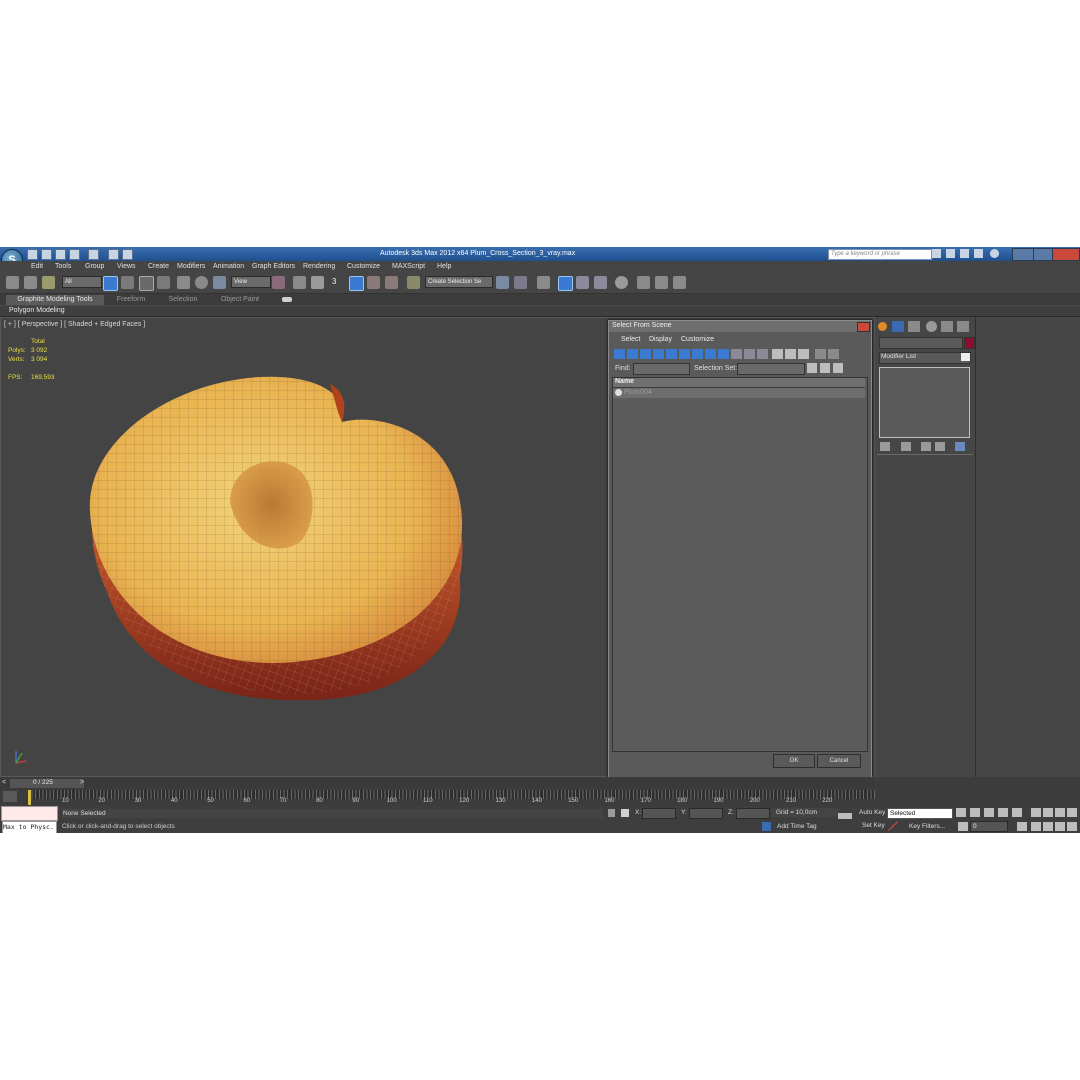 This screenshot has width=1080, height=1080. What do you see at coordinates (183, 300) in the screenshot?
I see `tab-selection: Selection` at bounding box center [183, 300].